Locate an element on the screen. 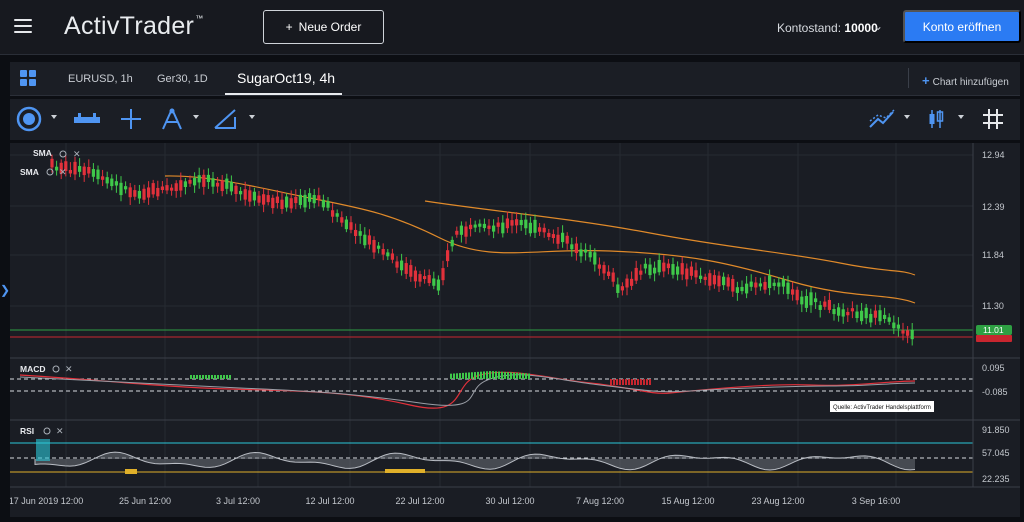  grid-icon is located at coordinates (993, 119).